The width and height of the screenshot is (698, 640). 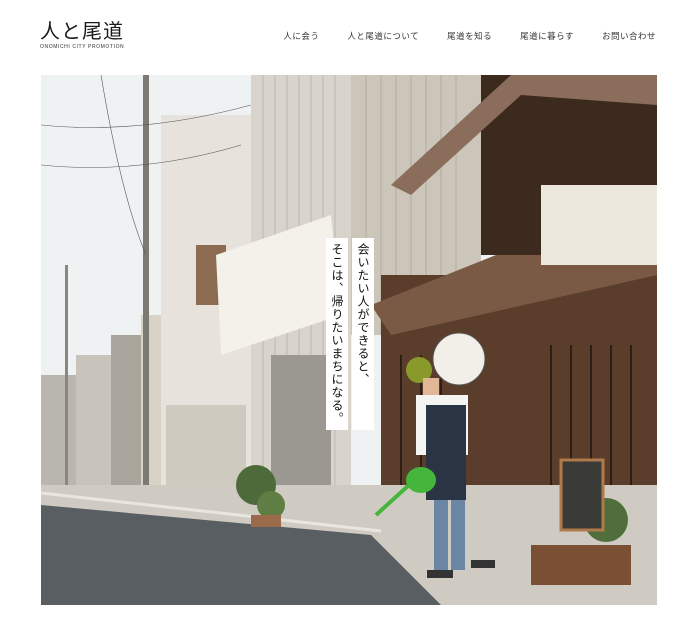 I want to click on nav-item-contact: お問い合わせ, so click(x=629, y=36).